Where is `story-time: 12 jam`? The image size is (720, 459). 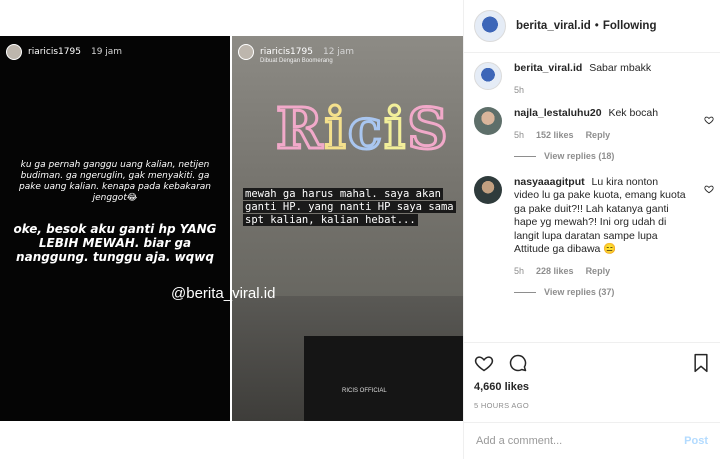 story-time: 12 jam is located at coordinates (338, 52).